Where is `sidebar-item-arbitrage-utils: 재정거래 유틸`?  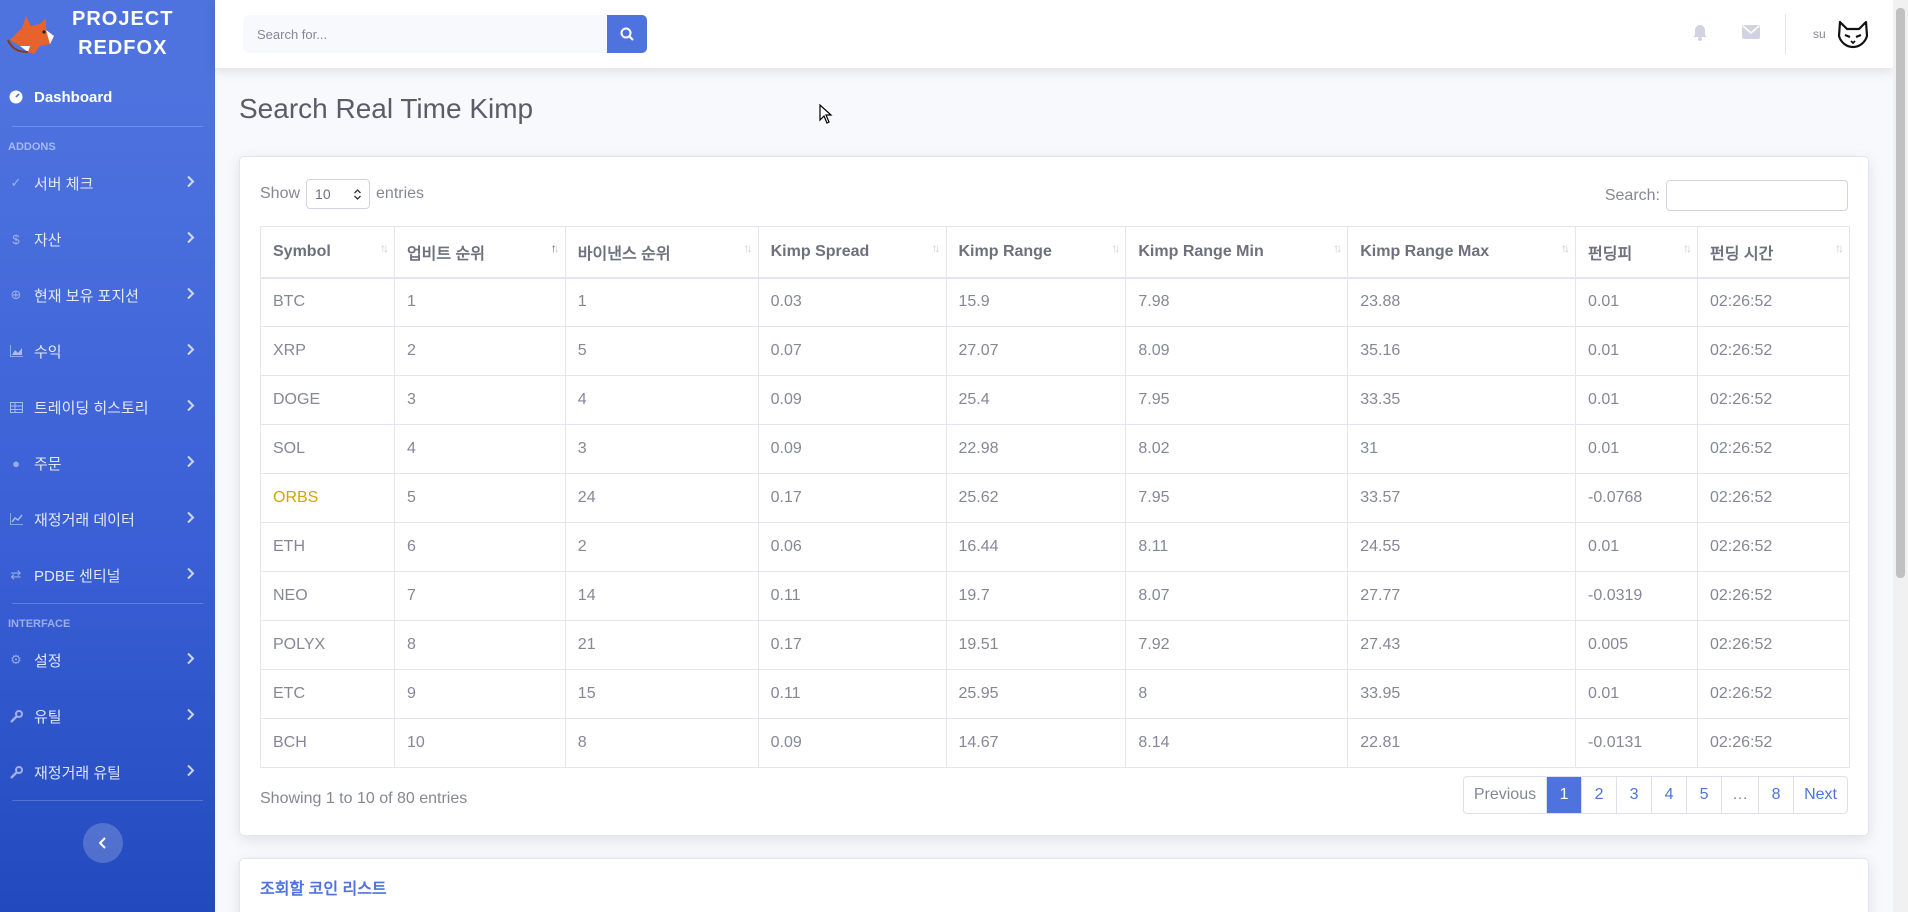 sidebar-item-arbitrage-utils: 재정거래 유틸 is located at coordinates (107, 772).